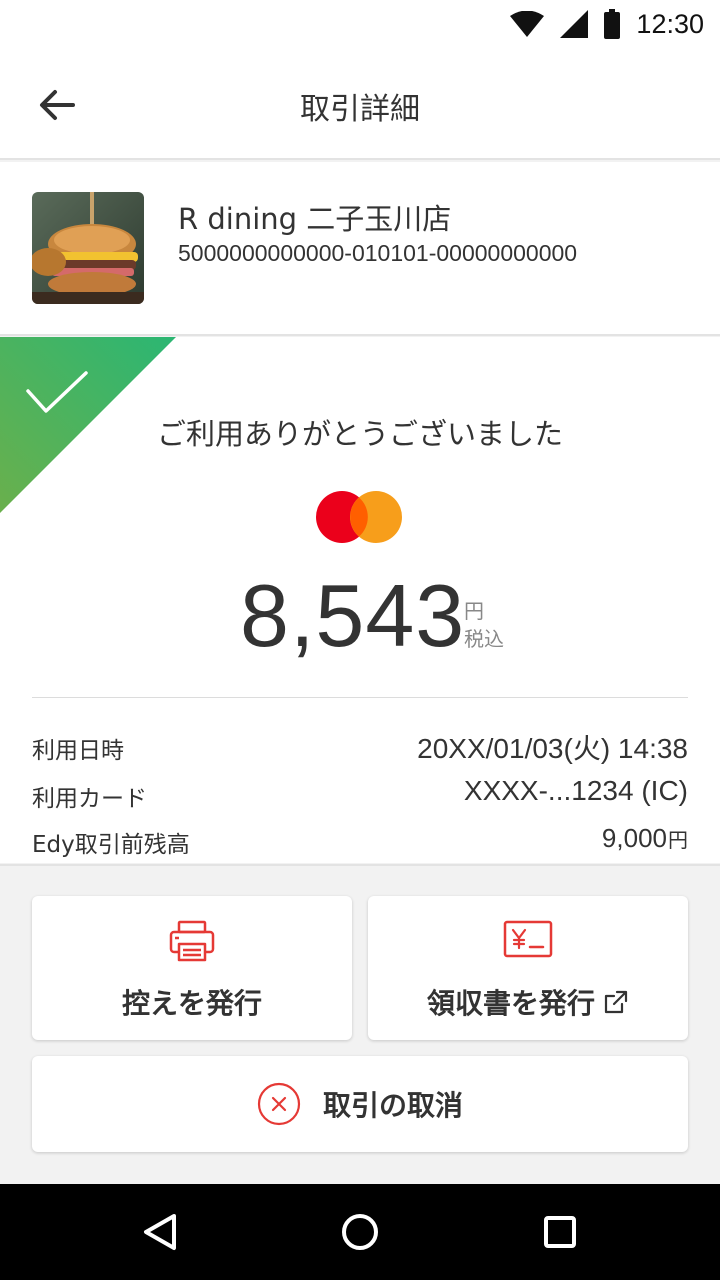 The image size is (720, 1280). I want to click on cancel-transaction-label: 取引の取消, so click(392, 1105).